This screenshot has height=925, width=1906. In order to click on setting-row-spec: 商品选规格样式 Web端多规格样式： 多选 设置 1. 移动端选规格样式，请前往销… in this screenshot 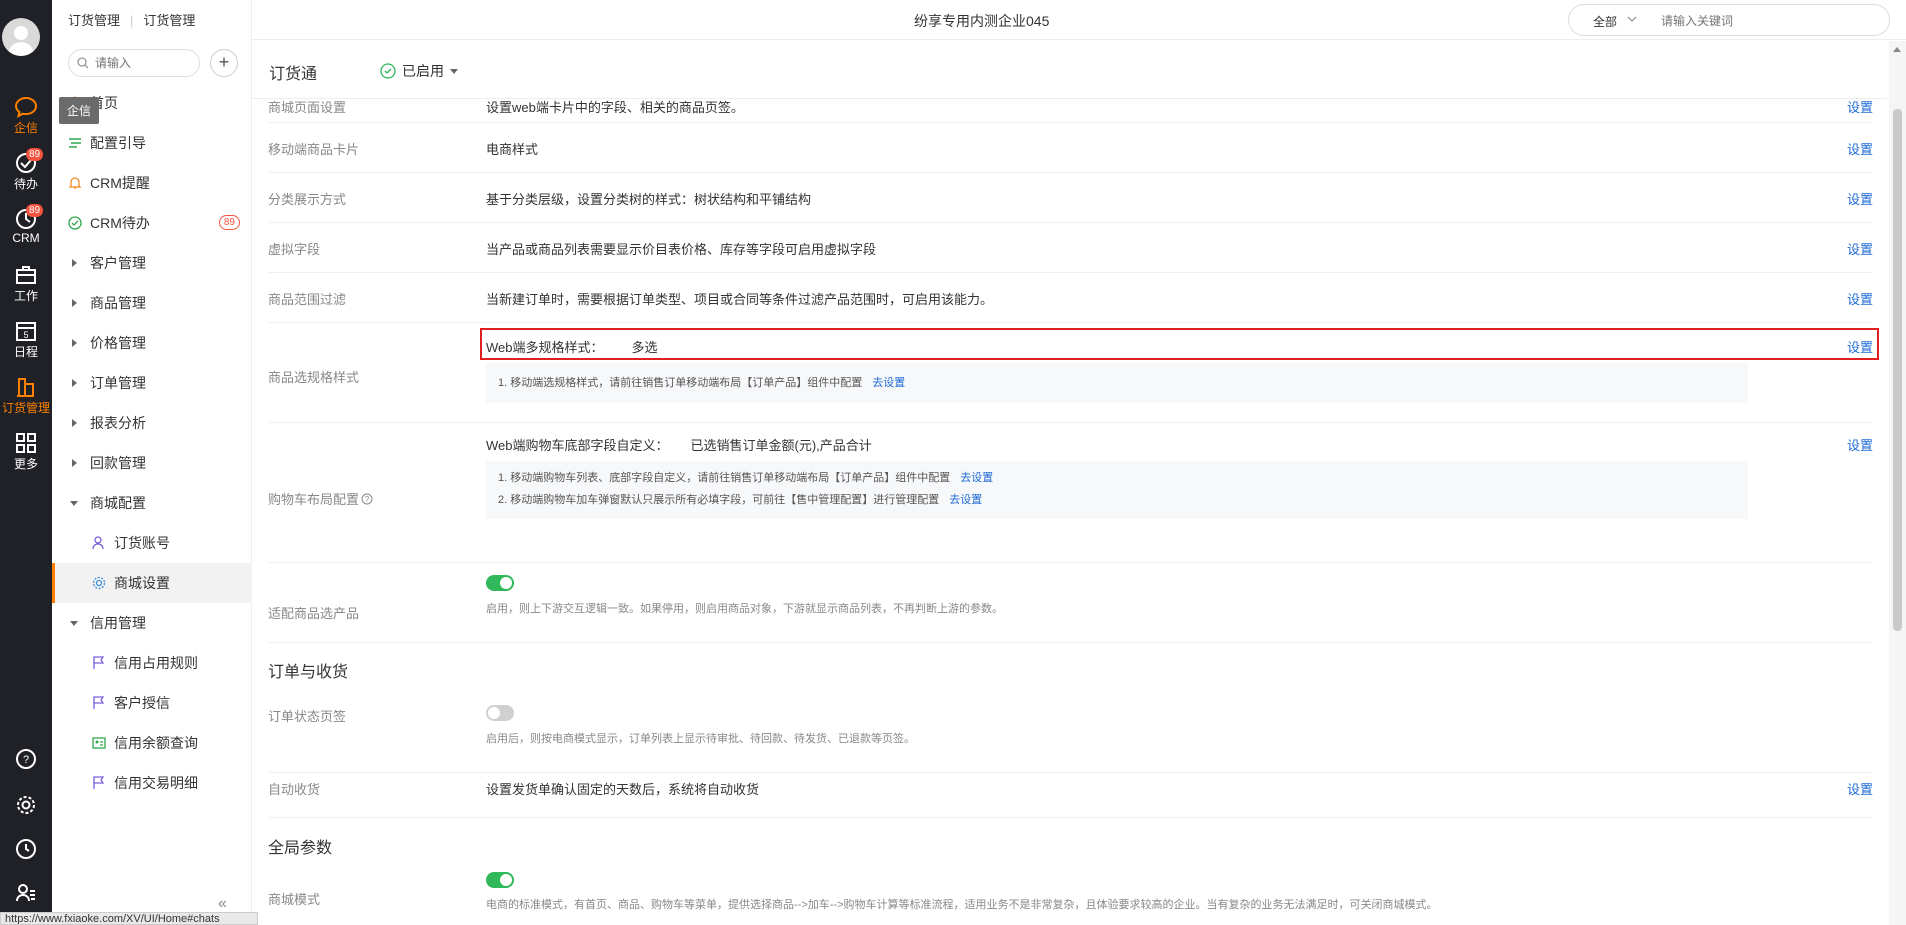, I will do `click(1073, 373)`.